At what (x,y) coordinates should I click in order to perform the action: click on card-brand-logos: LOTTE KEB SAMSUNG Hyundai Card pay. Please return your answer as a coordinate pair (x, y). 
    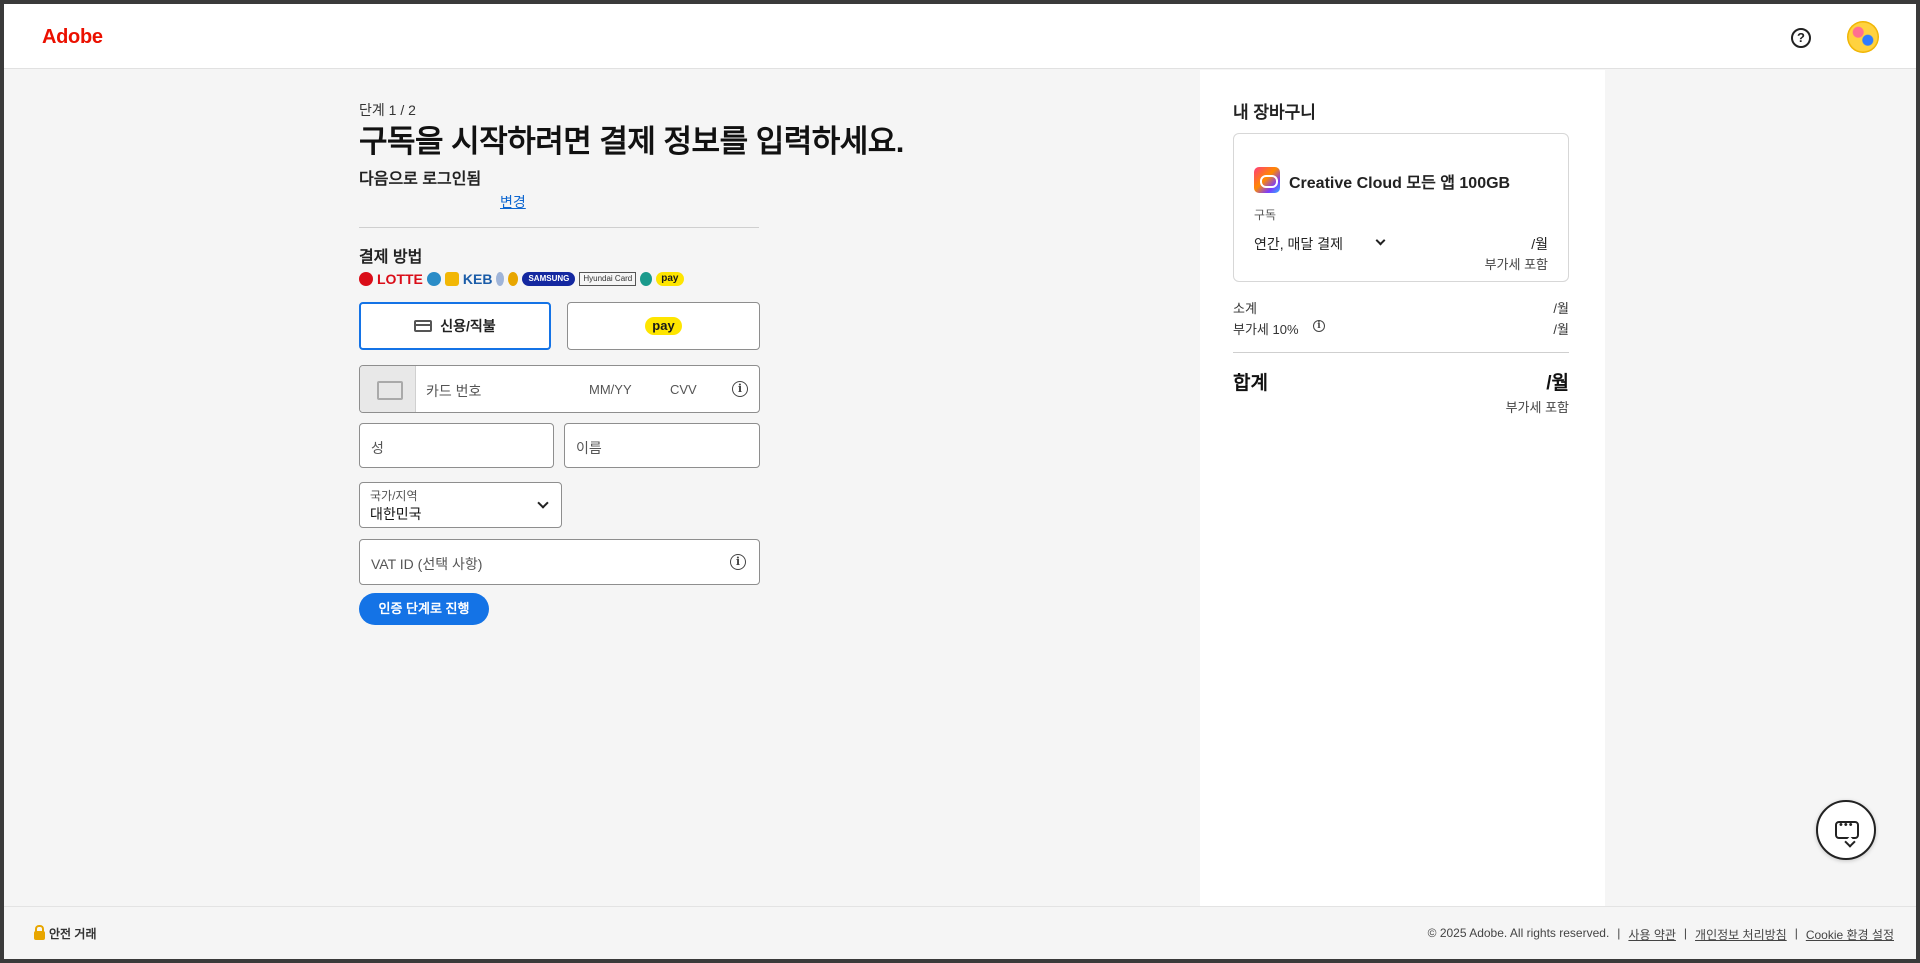
    Looking at the image, I should click on (521, 279).